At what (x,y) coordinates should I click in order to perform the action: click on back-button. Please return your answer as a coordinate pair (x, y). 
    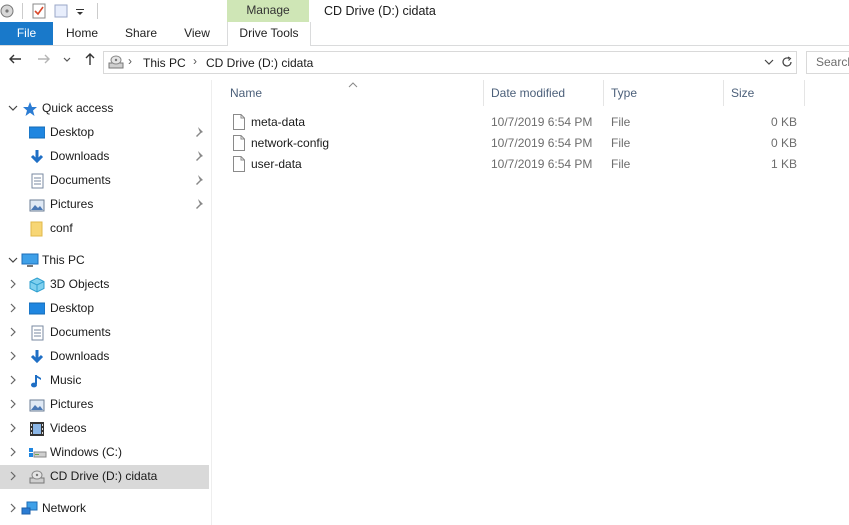
    Looking at the image, I should click on (15, 61).